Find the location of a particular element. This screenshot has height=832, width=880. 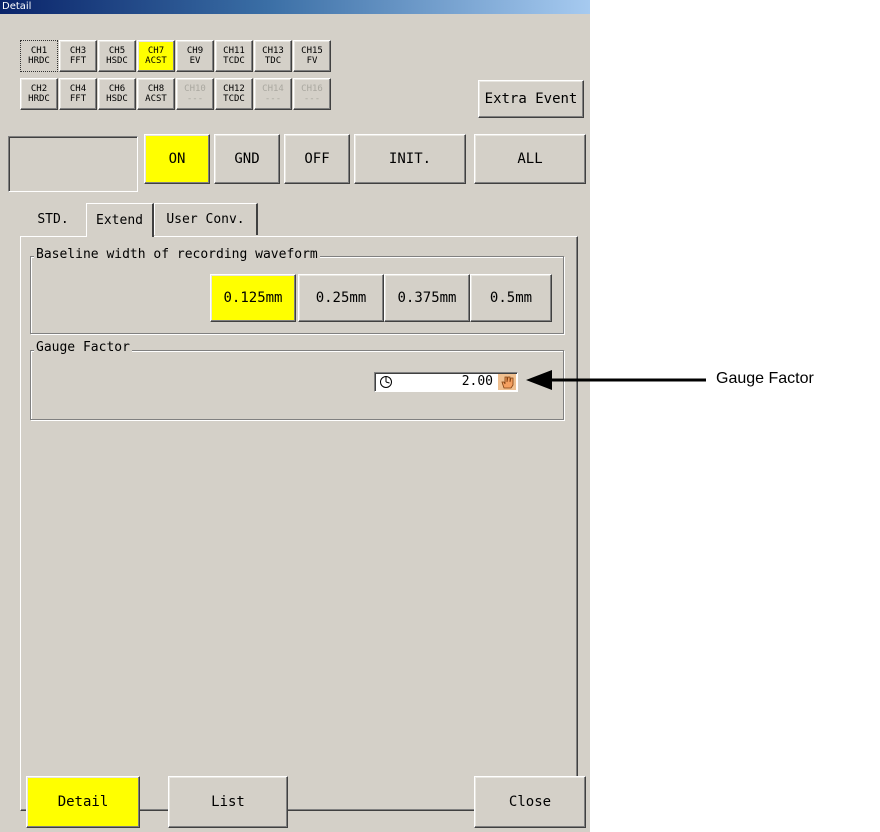

channel-button-ch3: CH3 FFT is located at coordinates (78, 56).